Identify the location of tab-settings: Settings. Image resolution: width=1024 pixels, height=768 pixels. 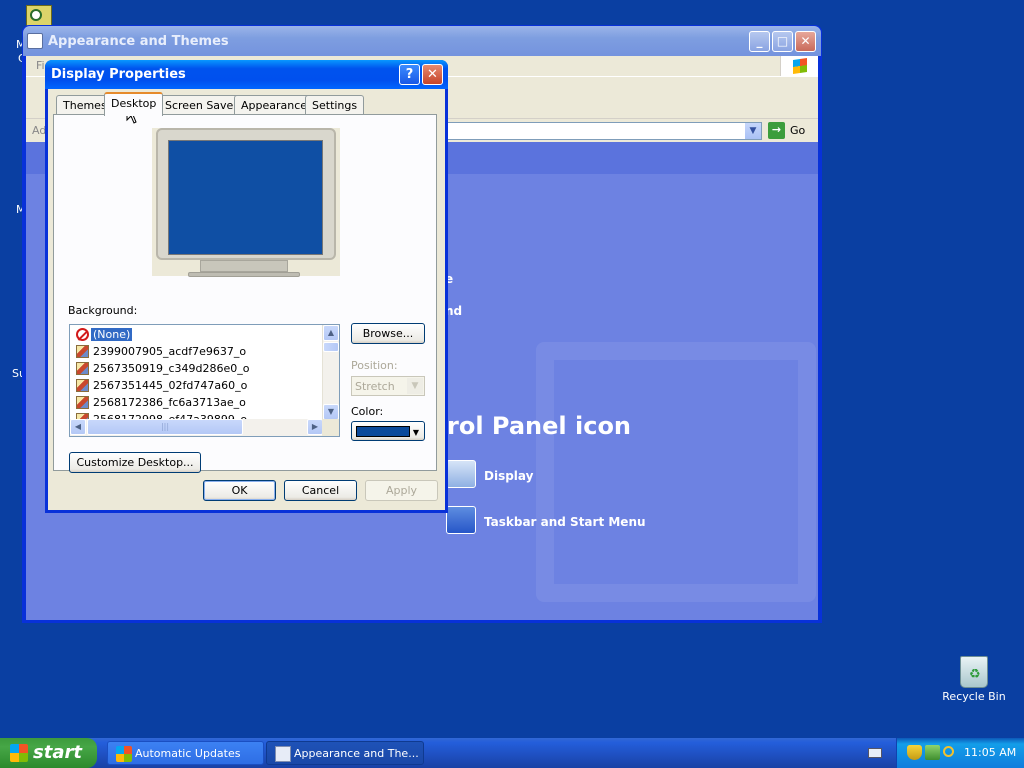
(335, 105).